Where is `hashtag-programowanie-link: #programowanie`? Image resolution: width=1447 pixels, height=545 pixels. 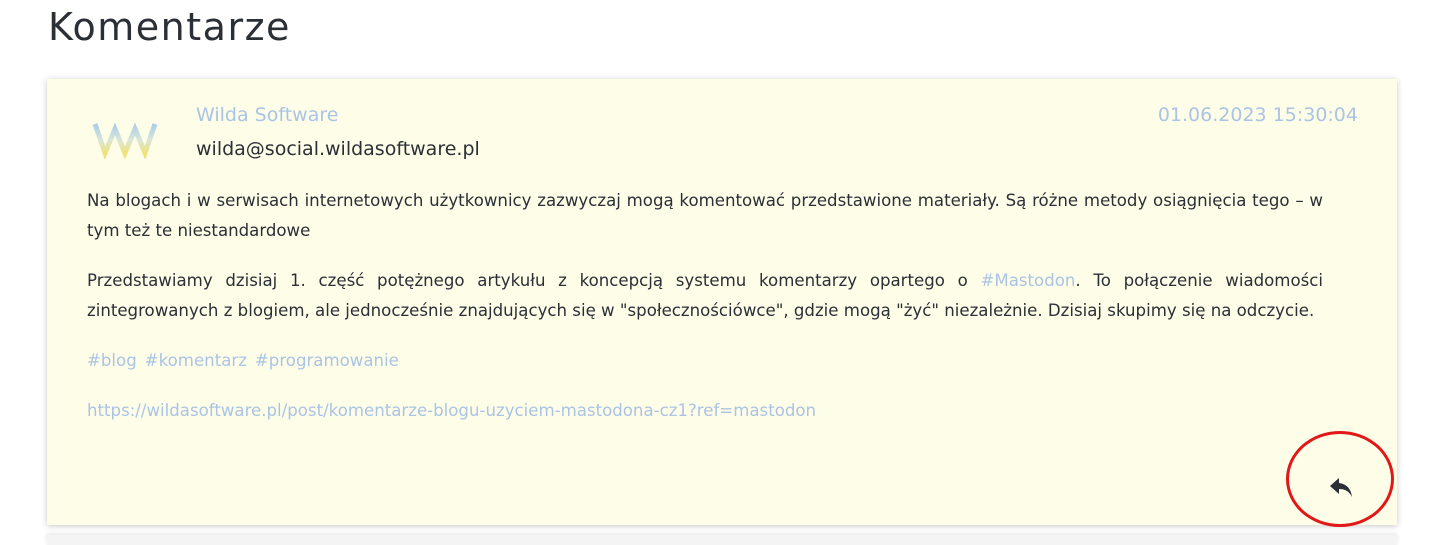
hashtag-programowanie-link: #programowanie is located at coordinates (327, 360).